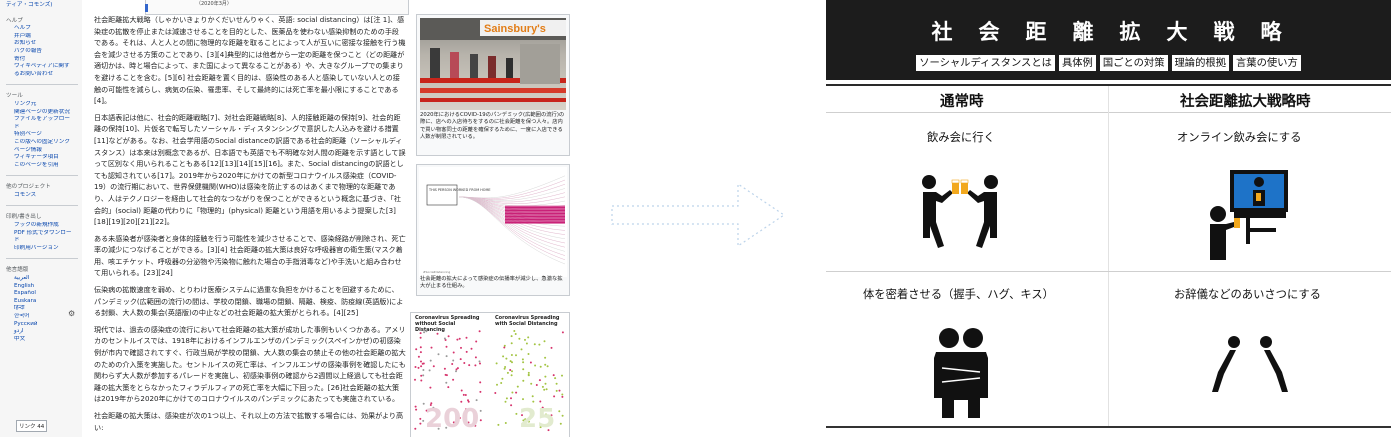 The image size is (1394, 437). What do you see at coordinates (41, 325) in the screenshot?
I see `sidebar-language-link: Русский` at bounding box center [41, 325].